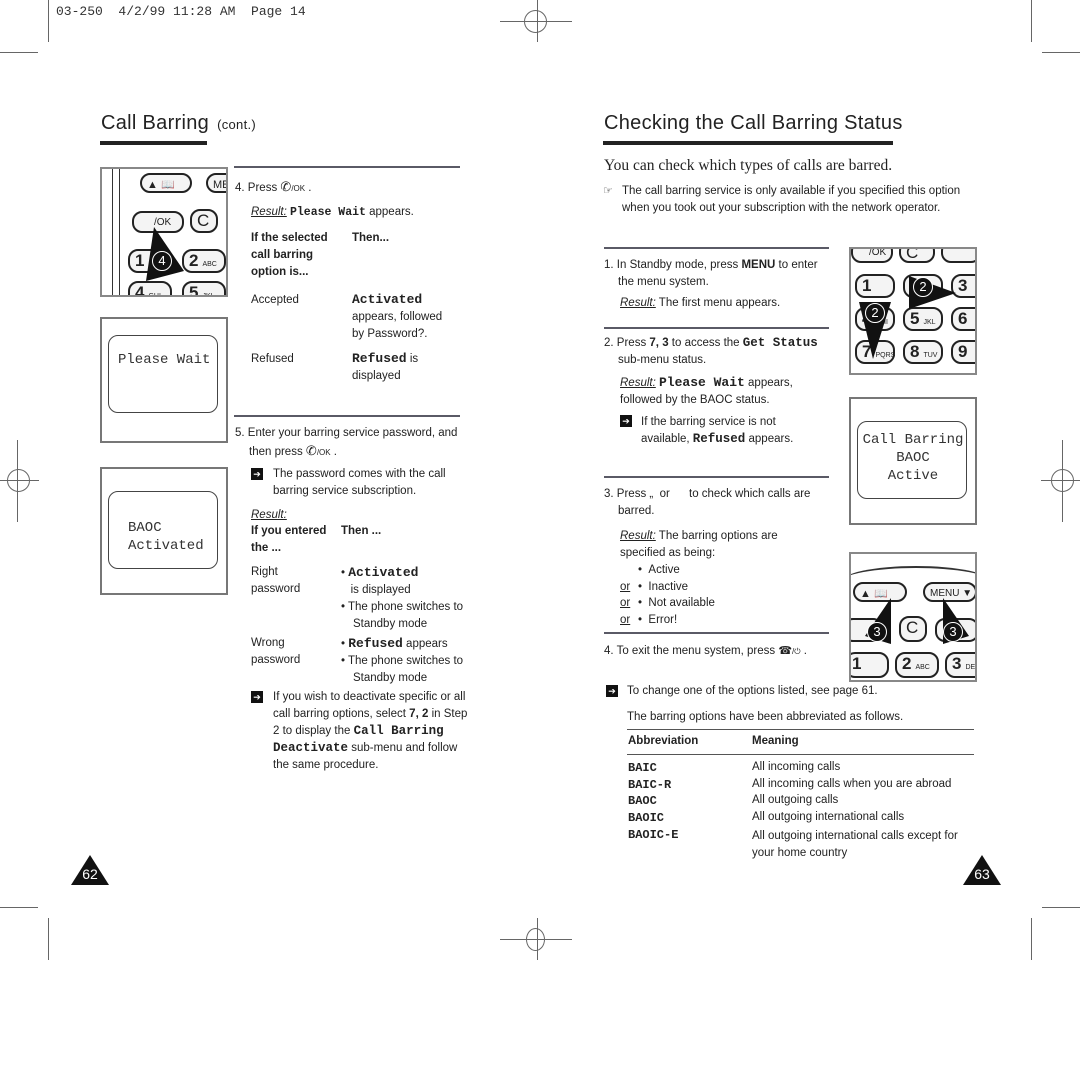  I want to click on page-heading-right: Checking the Call Barring Status, so click(753, 123).